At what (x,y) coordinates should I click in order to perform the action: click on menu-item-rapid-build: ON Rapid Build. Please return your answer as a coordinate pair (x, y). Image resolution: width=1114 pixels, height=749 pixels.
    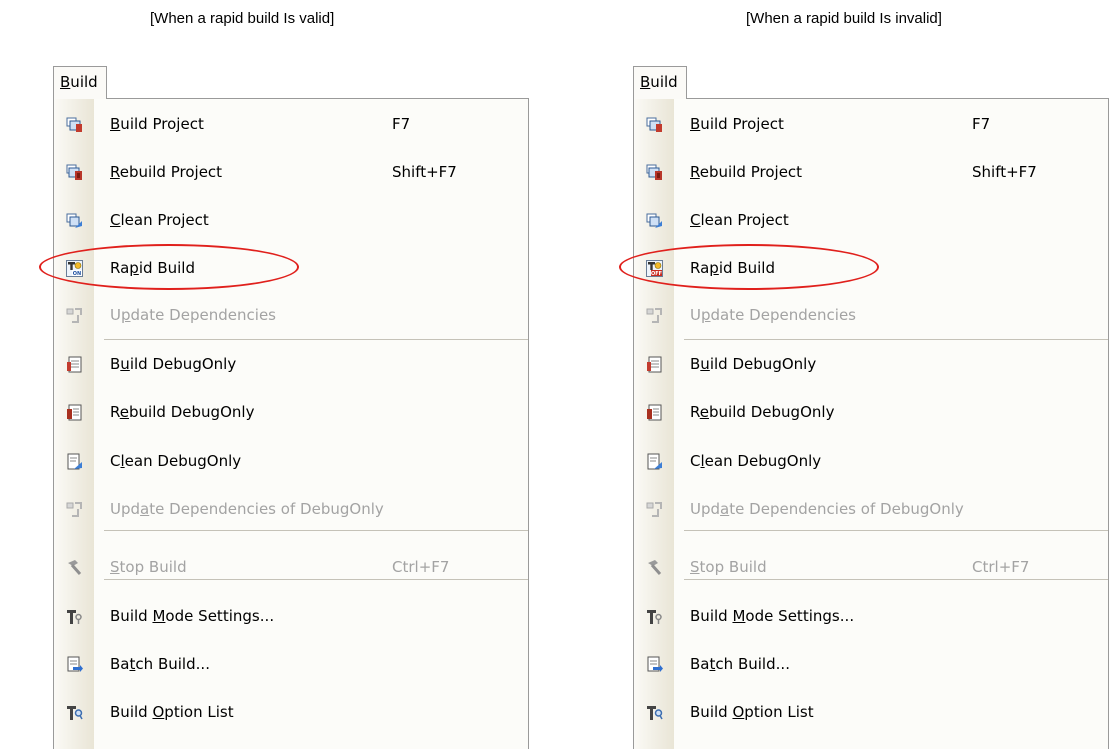
    Looking at the image, I should click on (291, 269).